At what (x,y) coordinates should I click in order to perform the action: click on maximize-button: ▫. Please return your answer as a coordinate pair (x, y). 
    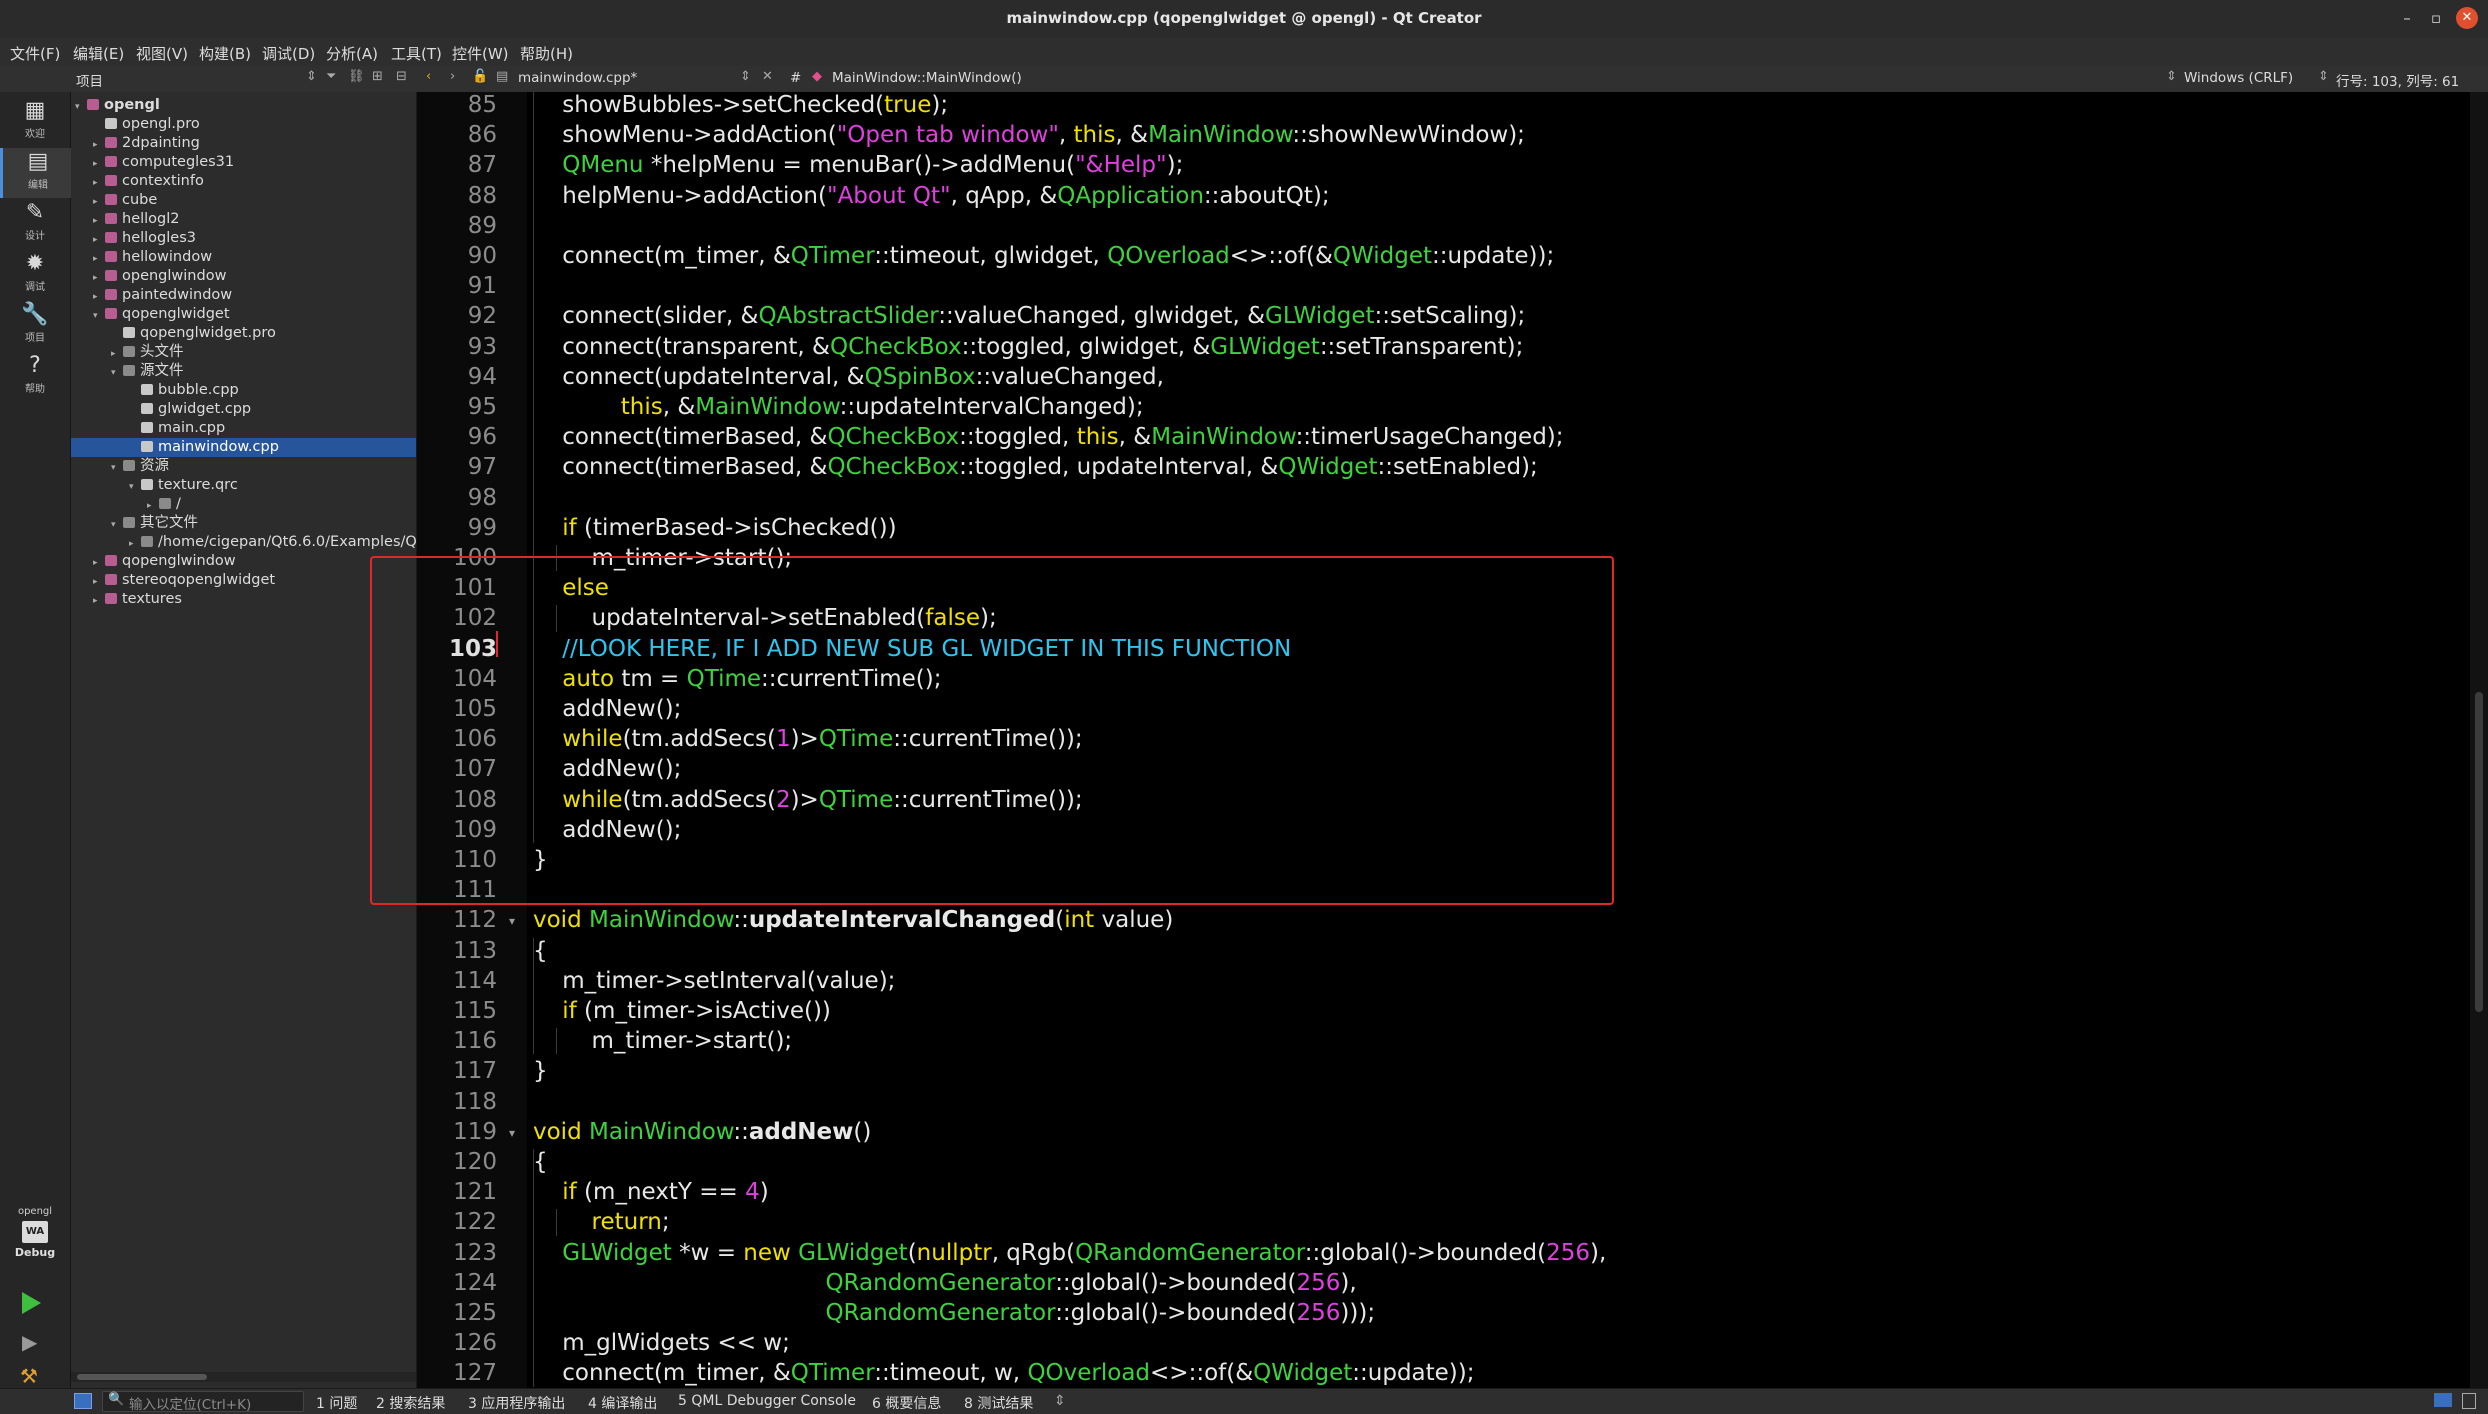
    Looking at the image, I should click on (2436, 18).